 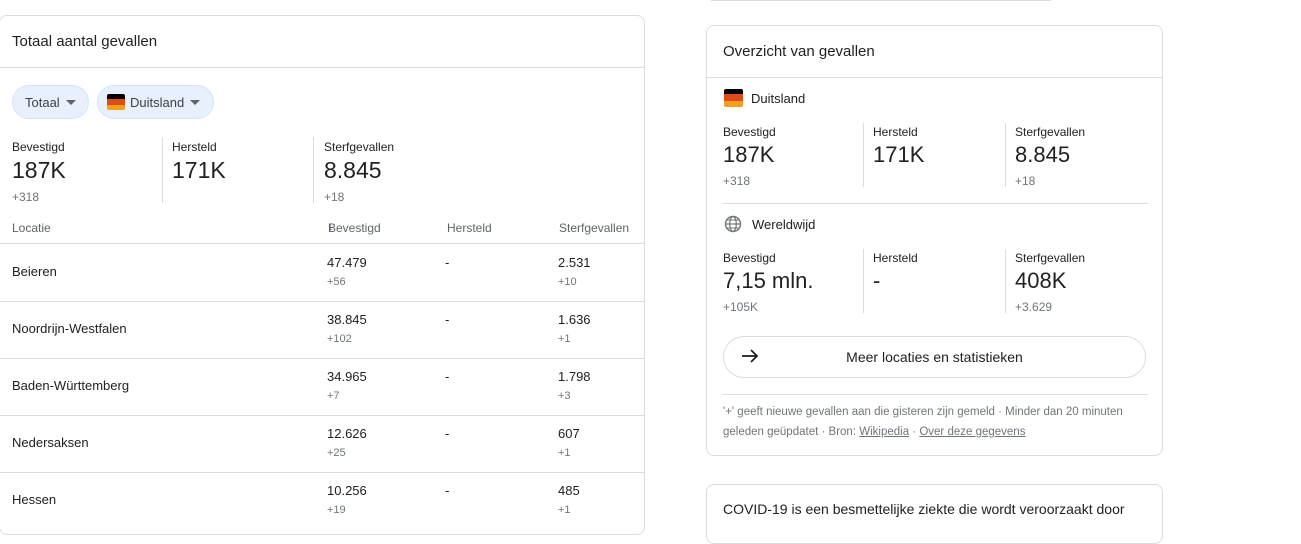 I want to click on row-confirmed: 34.965, so click(x=347, y=376).